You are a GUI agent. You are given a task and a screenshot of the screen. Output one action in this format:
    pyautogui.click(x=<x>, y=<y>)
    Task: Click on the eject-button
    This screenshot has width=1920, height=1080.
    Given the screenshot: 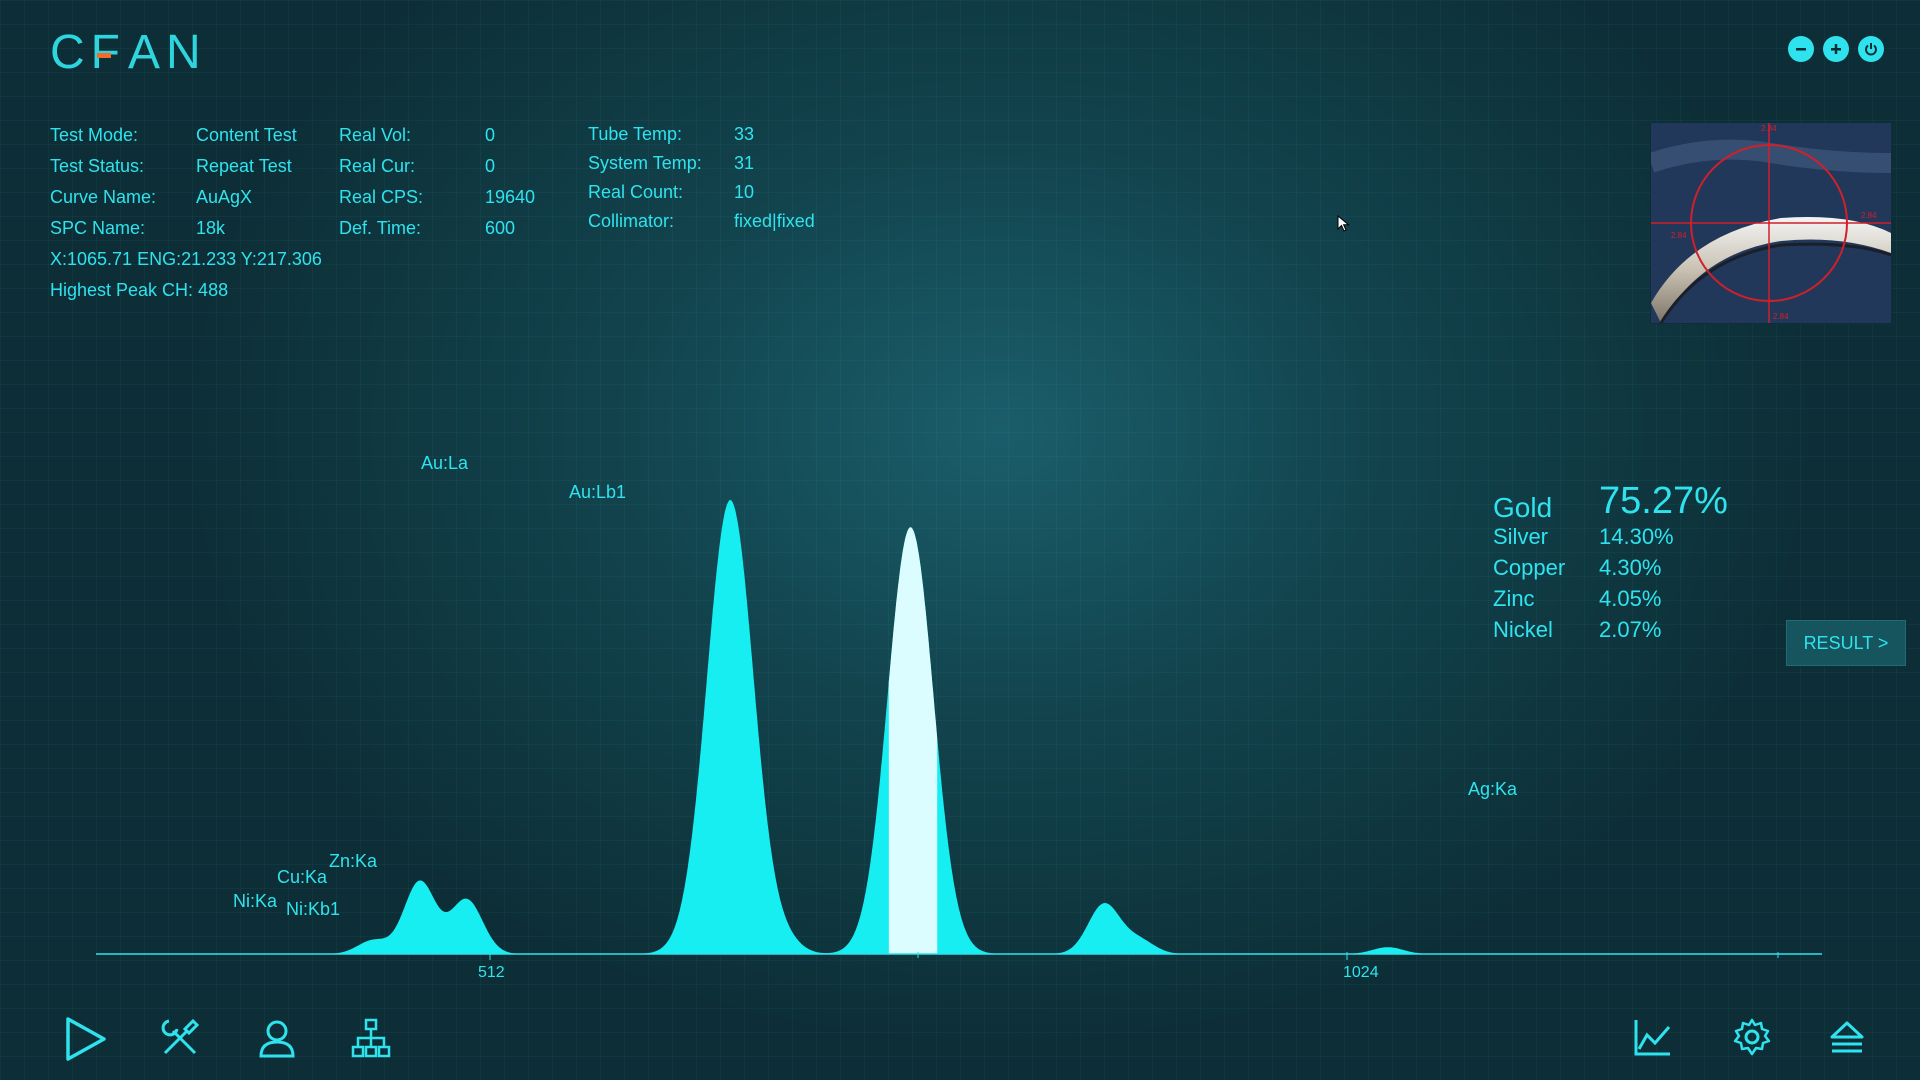 What is the action you would take?
    pyautogui.click(x=1847, y=1037)
    